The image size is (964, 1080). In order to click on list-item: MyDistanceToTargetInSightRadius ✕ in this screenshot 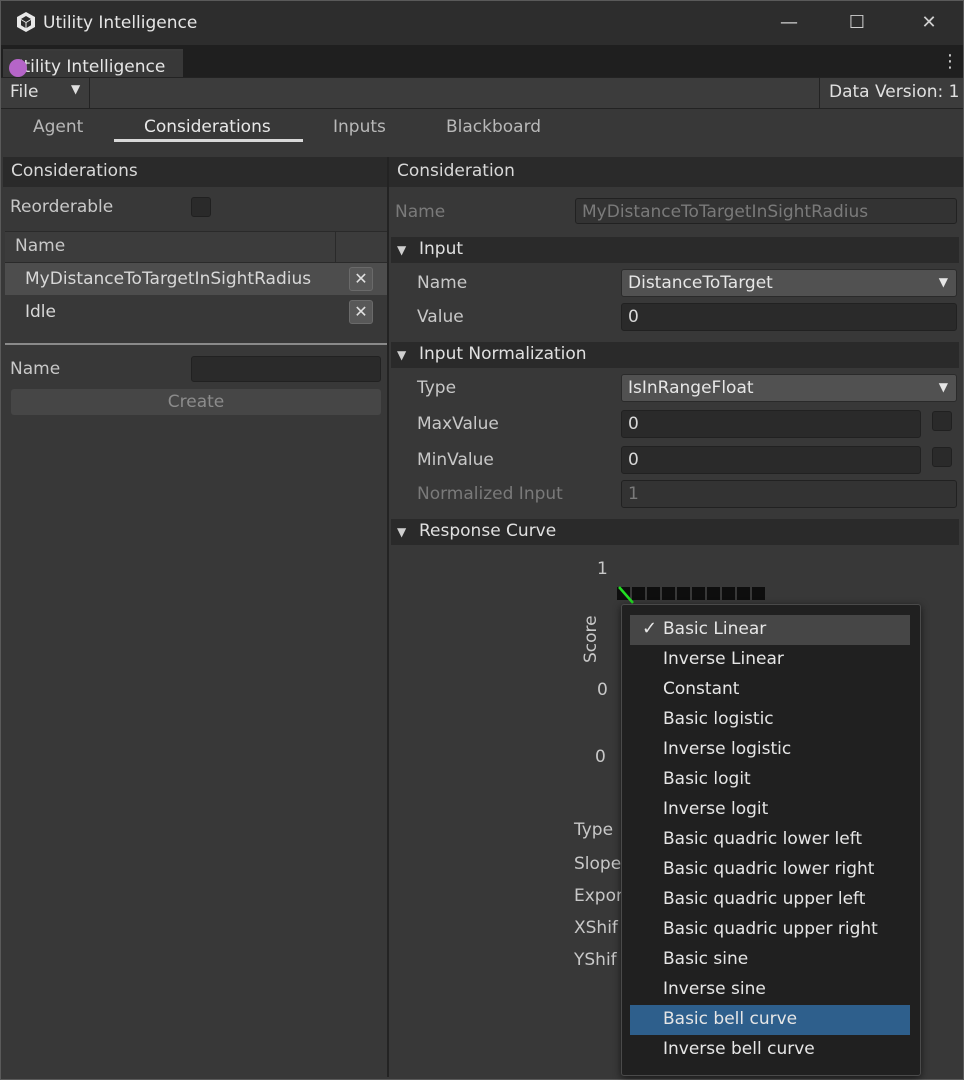, I will do `click(196, 279)`.